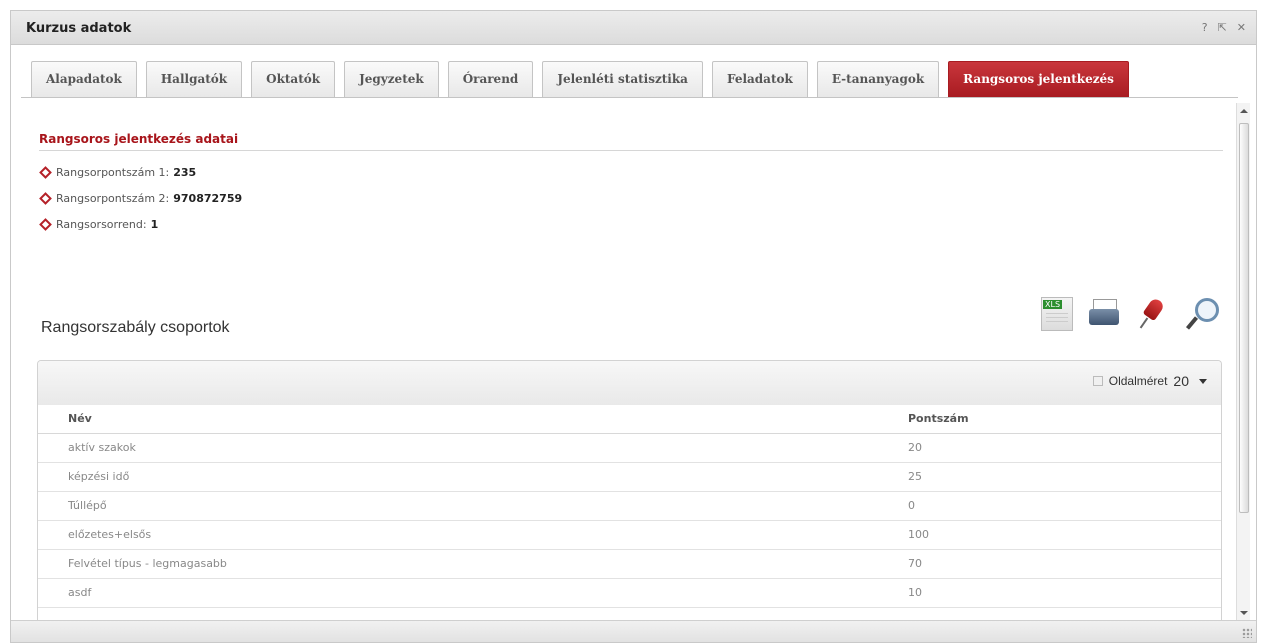  I want to click on tab-divider, so click(629, 97).